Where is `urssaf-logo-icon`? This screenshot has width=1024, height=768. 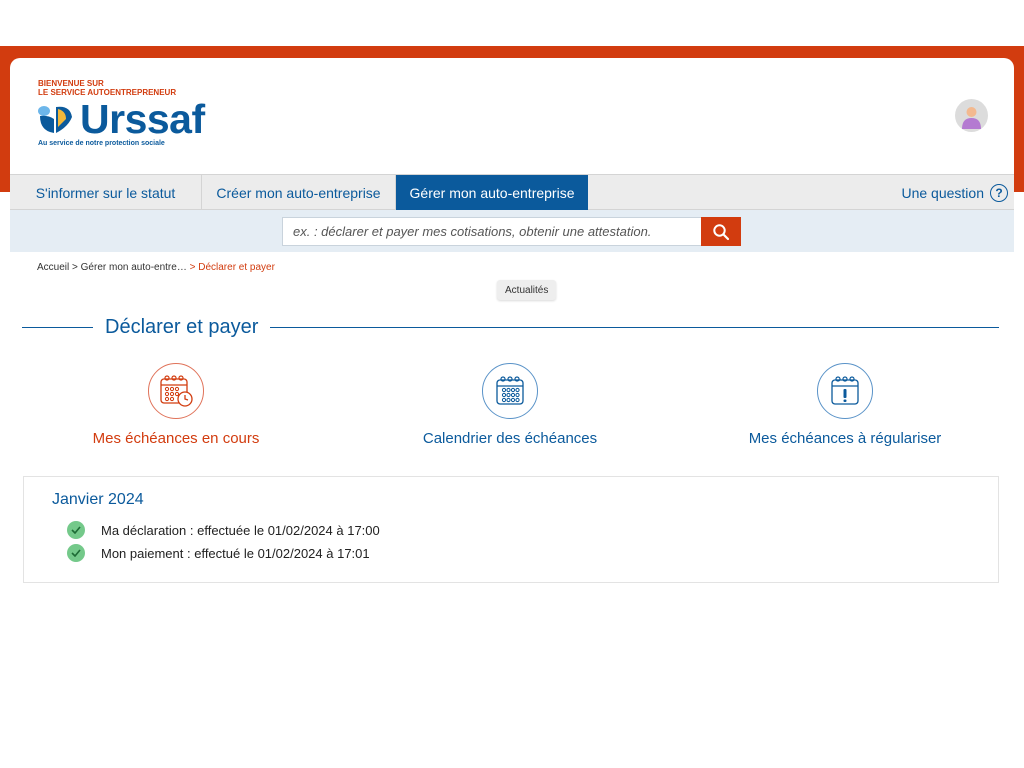
urssaf-logo-icon is located at coordinates (56, 119).